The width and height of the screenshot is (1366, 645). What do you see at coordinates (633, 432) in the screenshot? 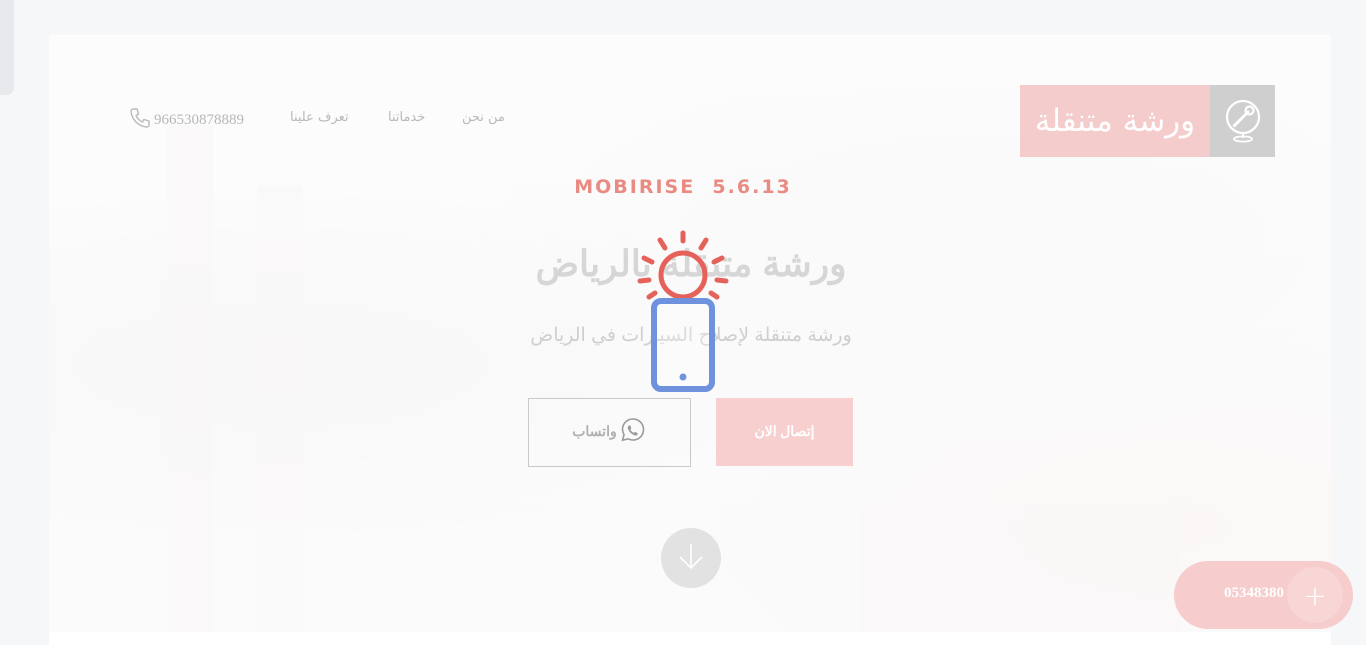
I see `whatsapp-icon` at bounding box center [633, 432].